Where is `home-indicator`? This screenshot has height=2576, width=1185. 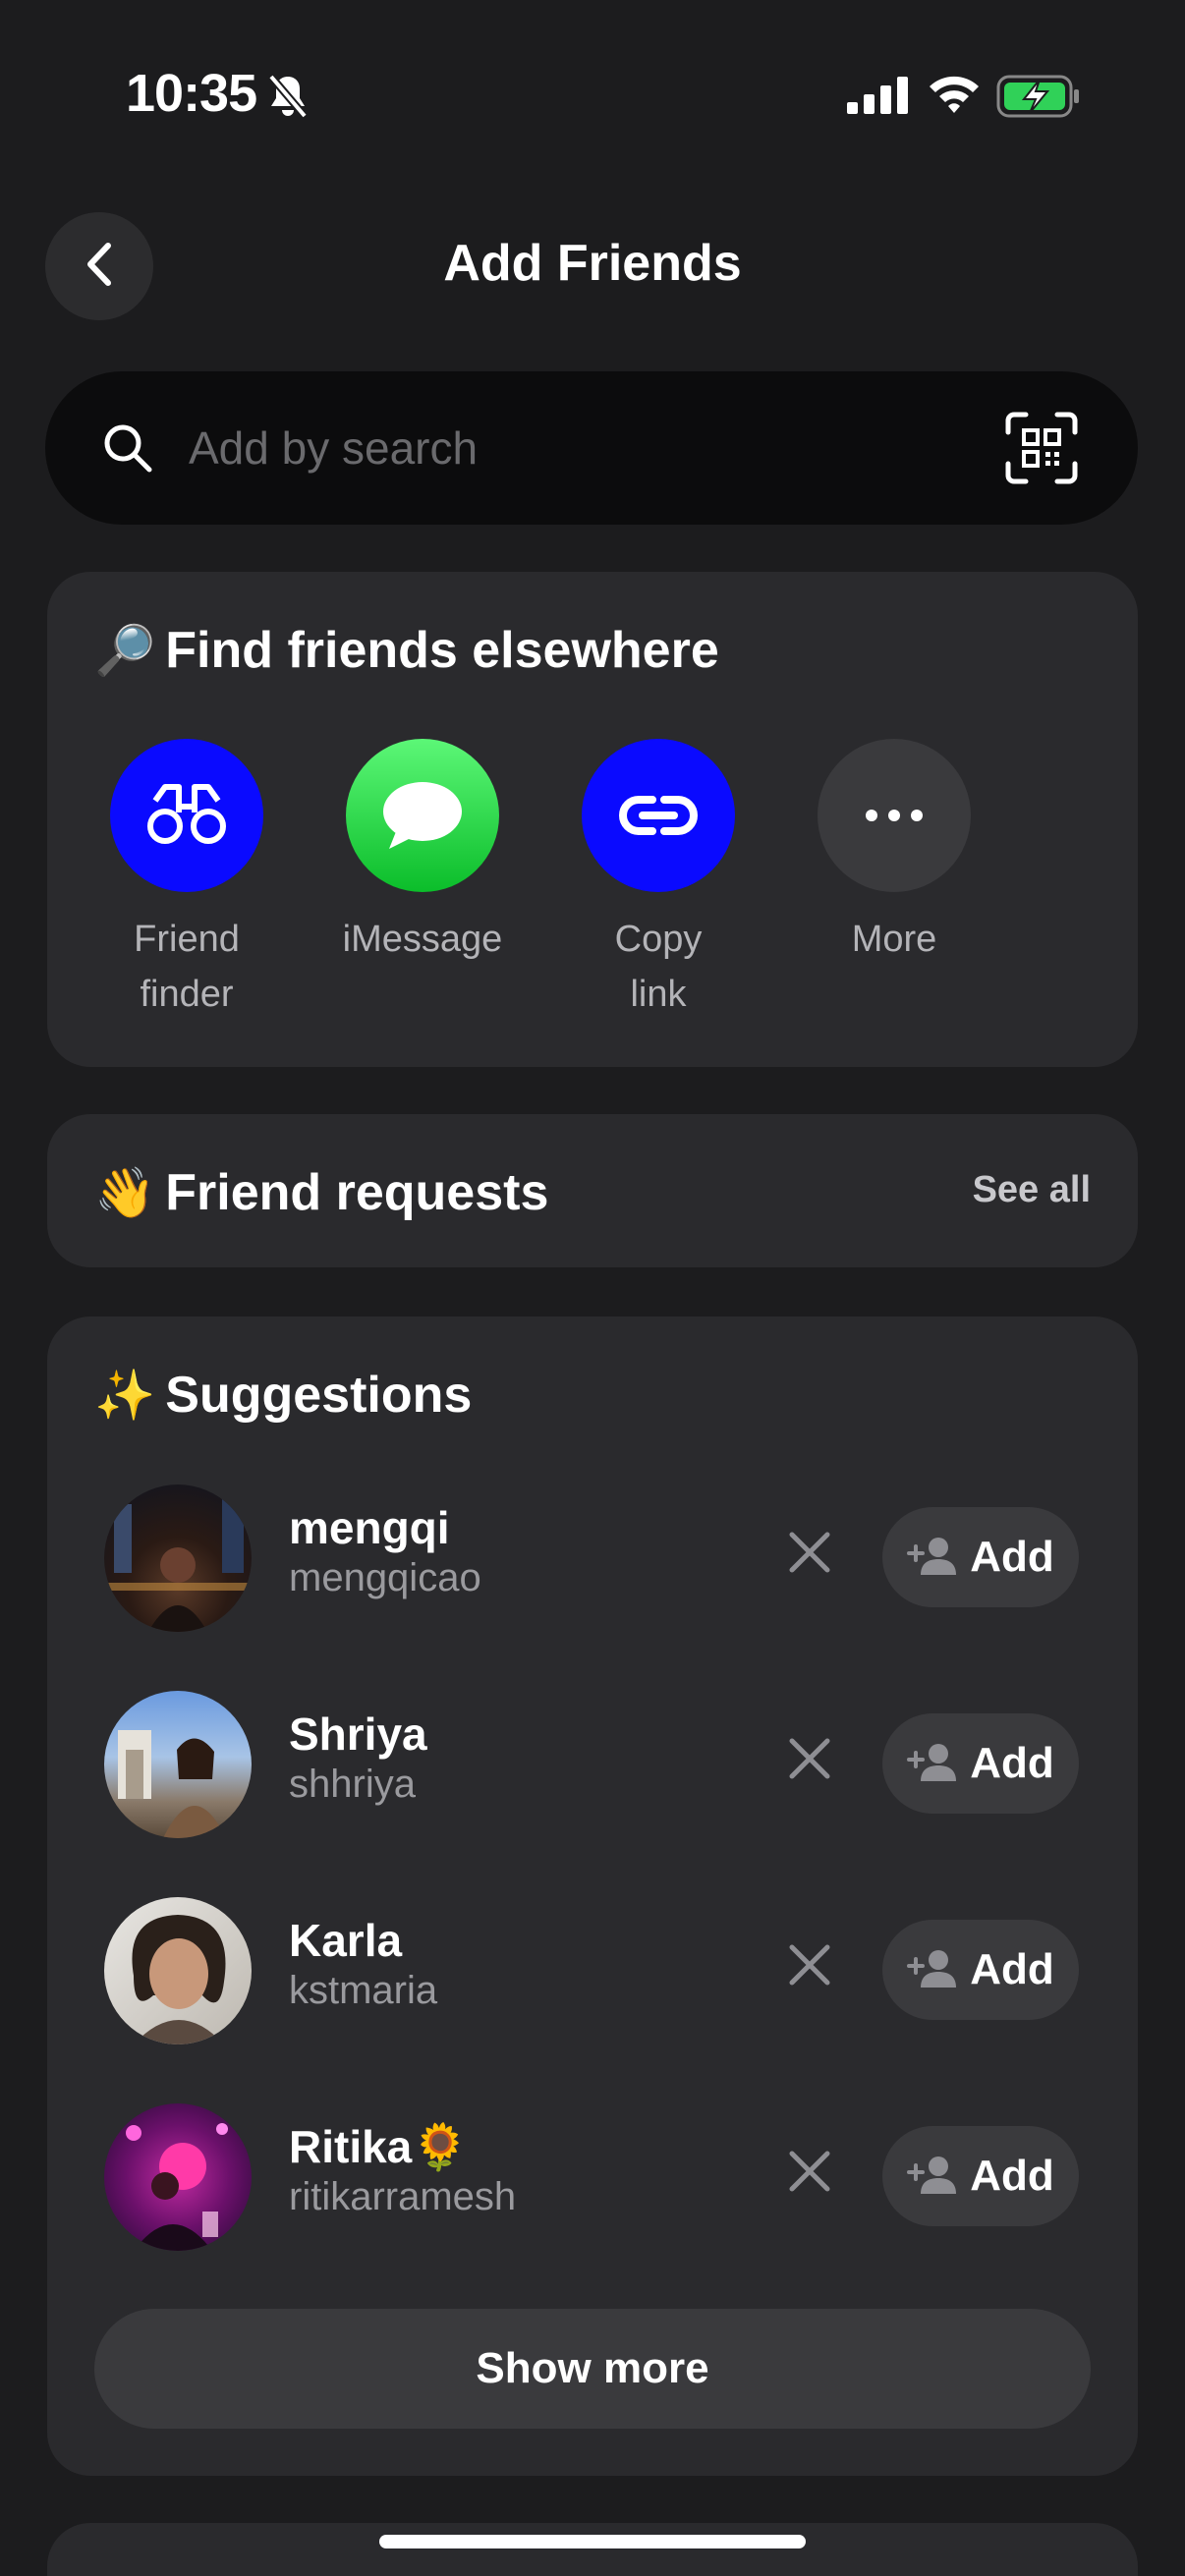
home-indicator is located at coordinates (592, 2541).